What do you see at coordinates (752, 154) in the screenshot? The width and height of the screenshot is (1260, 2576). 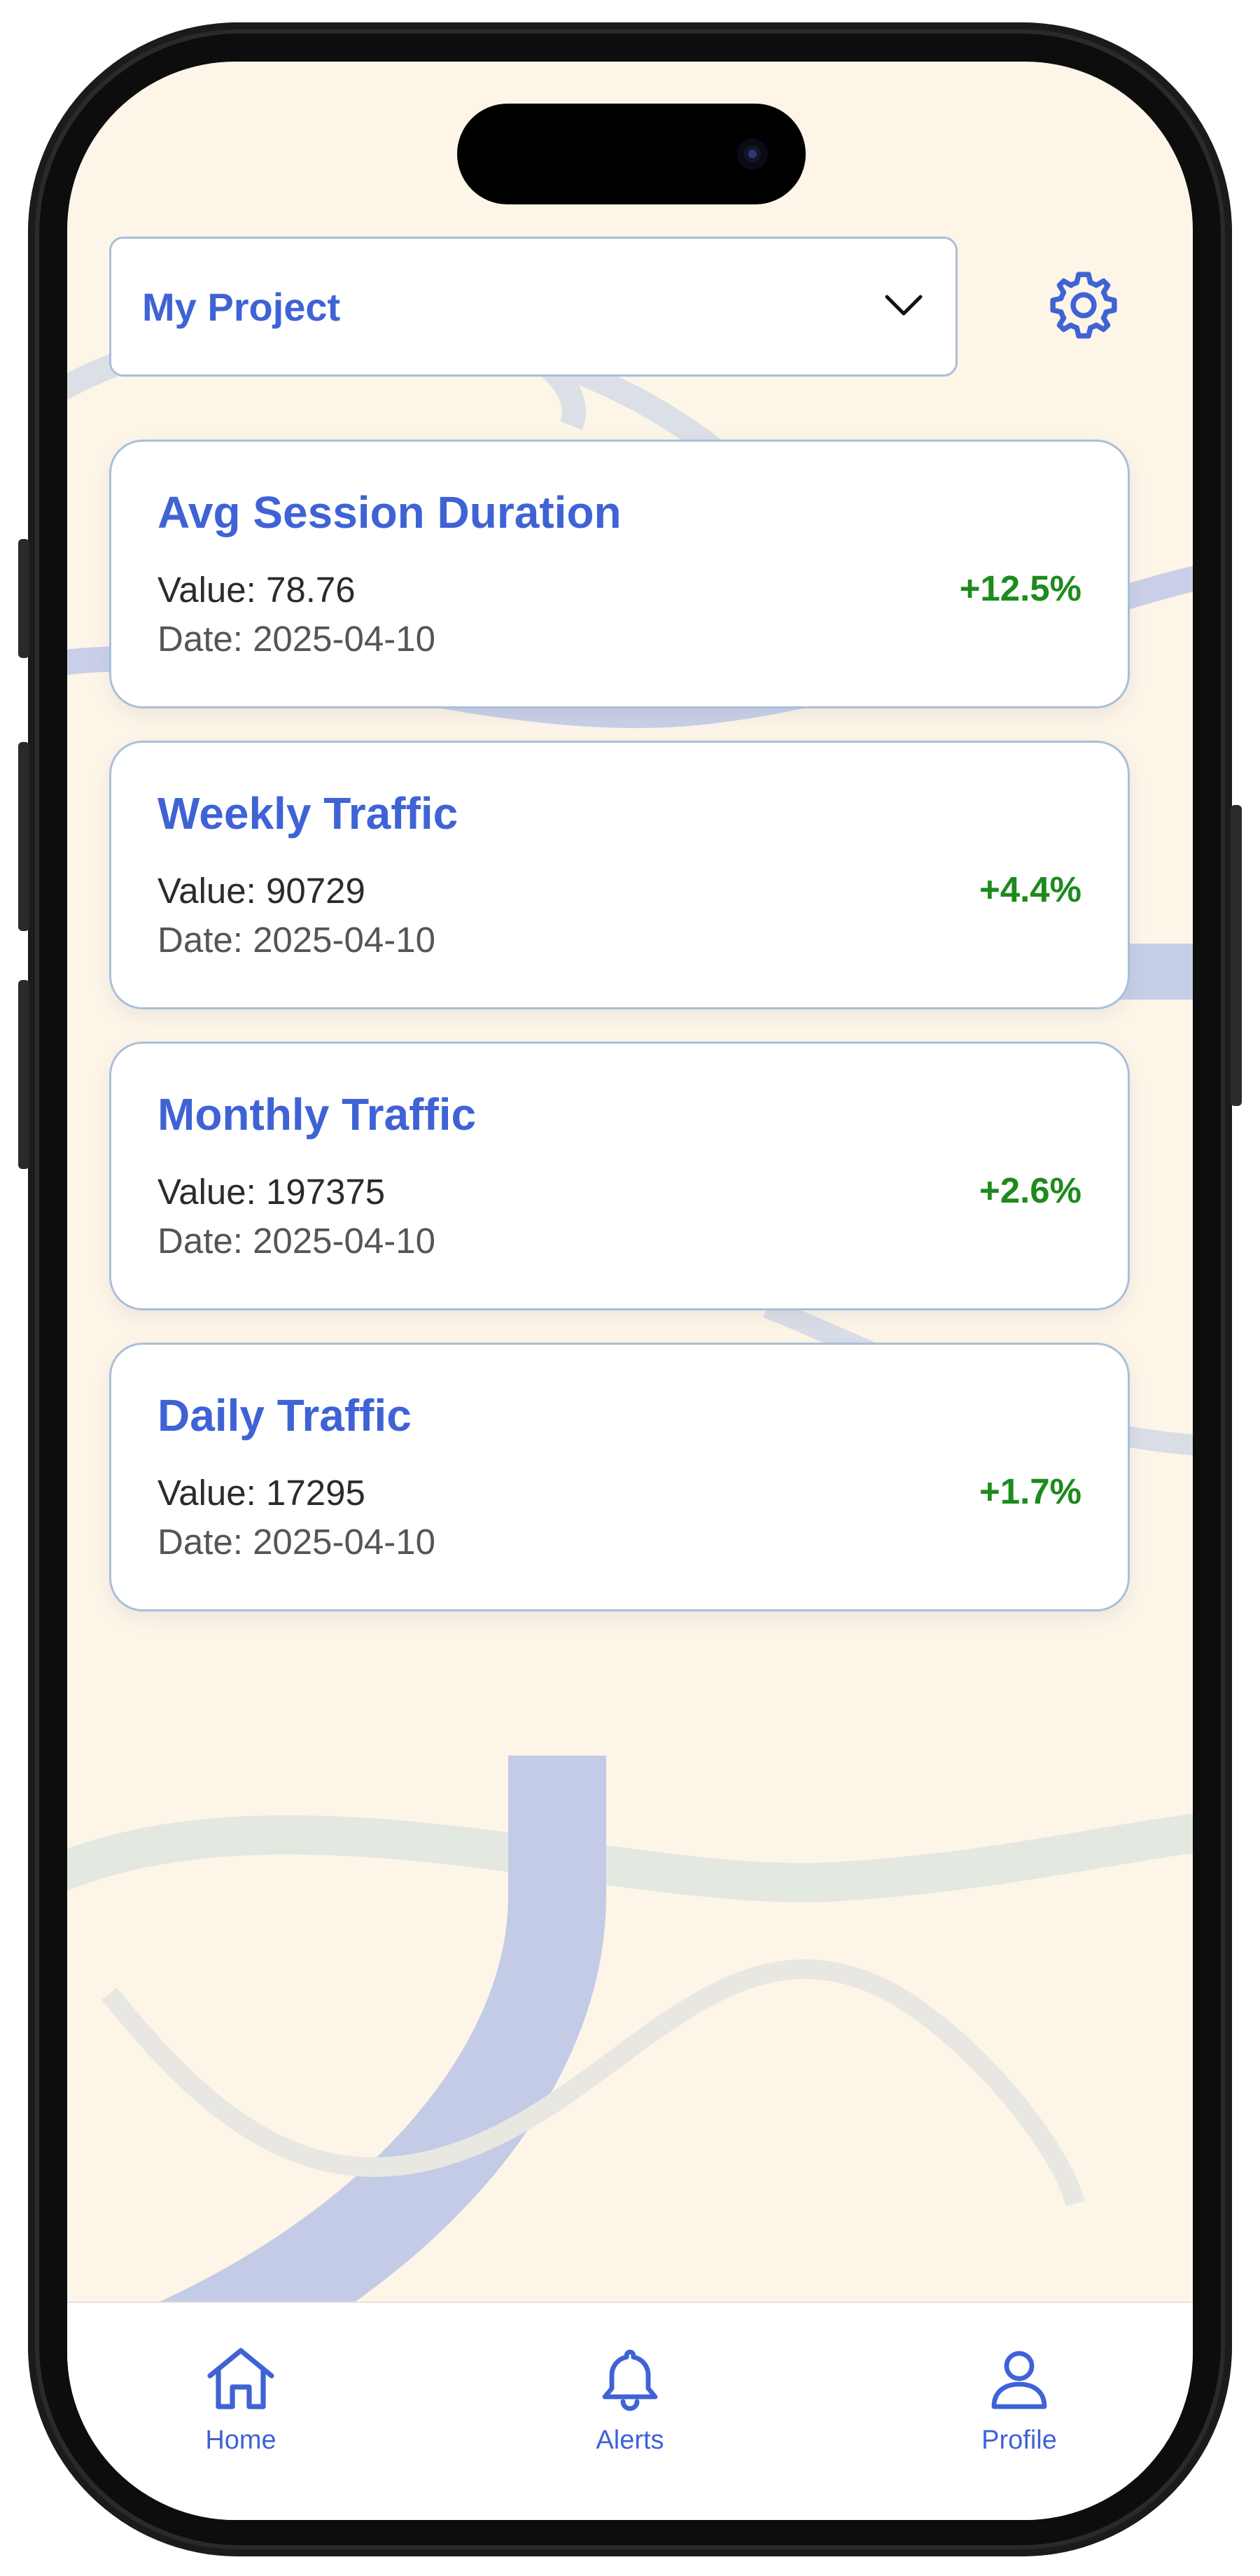 I see `front-camera` at bounding box center [752, 154].